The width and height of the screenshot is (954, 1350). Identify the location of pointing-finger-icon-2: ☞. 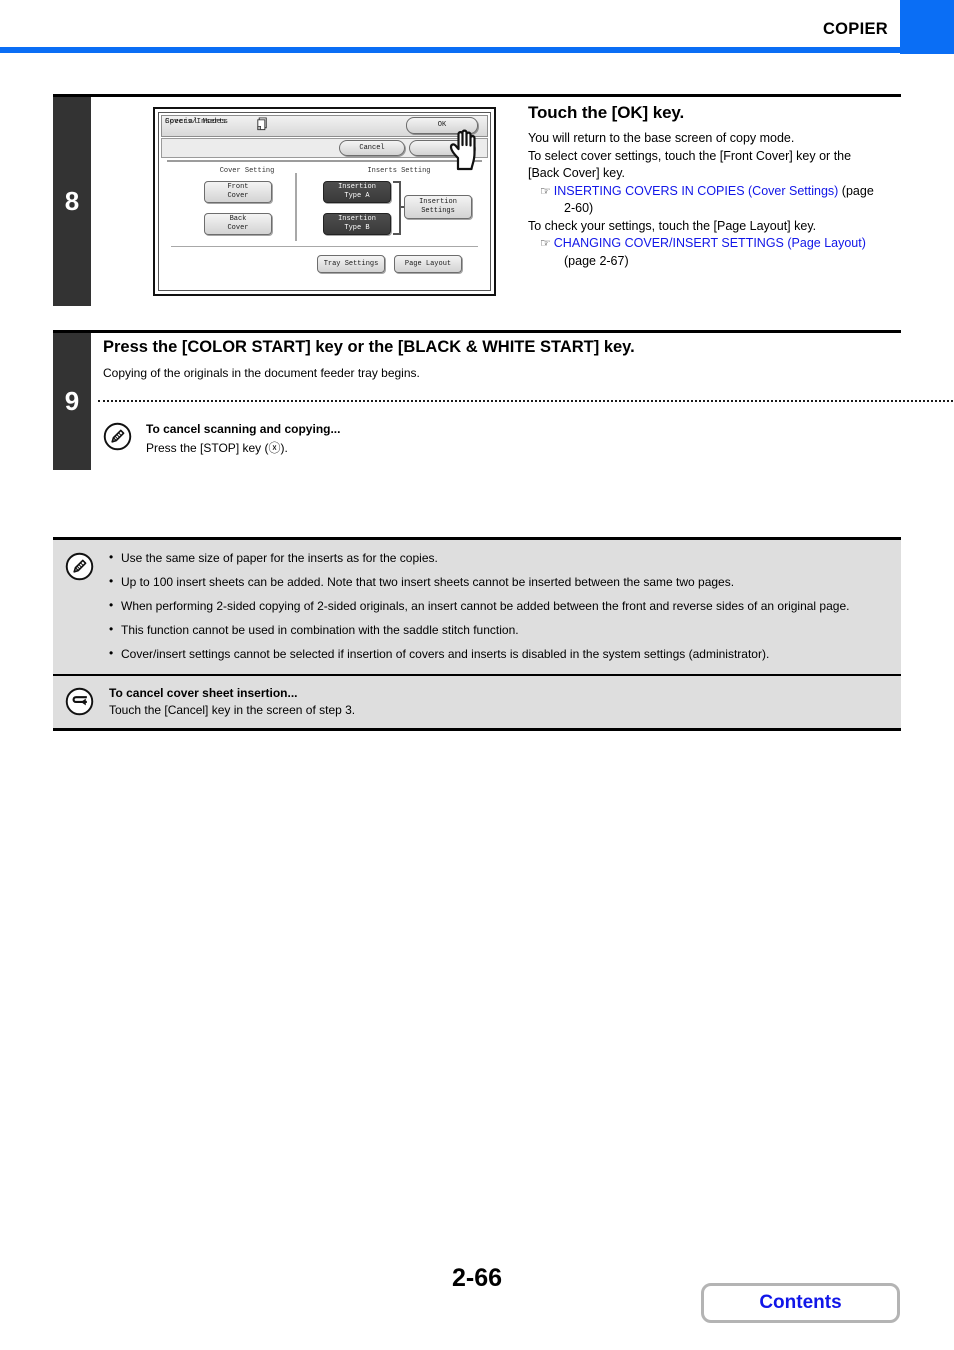
(545, 243).